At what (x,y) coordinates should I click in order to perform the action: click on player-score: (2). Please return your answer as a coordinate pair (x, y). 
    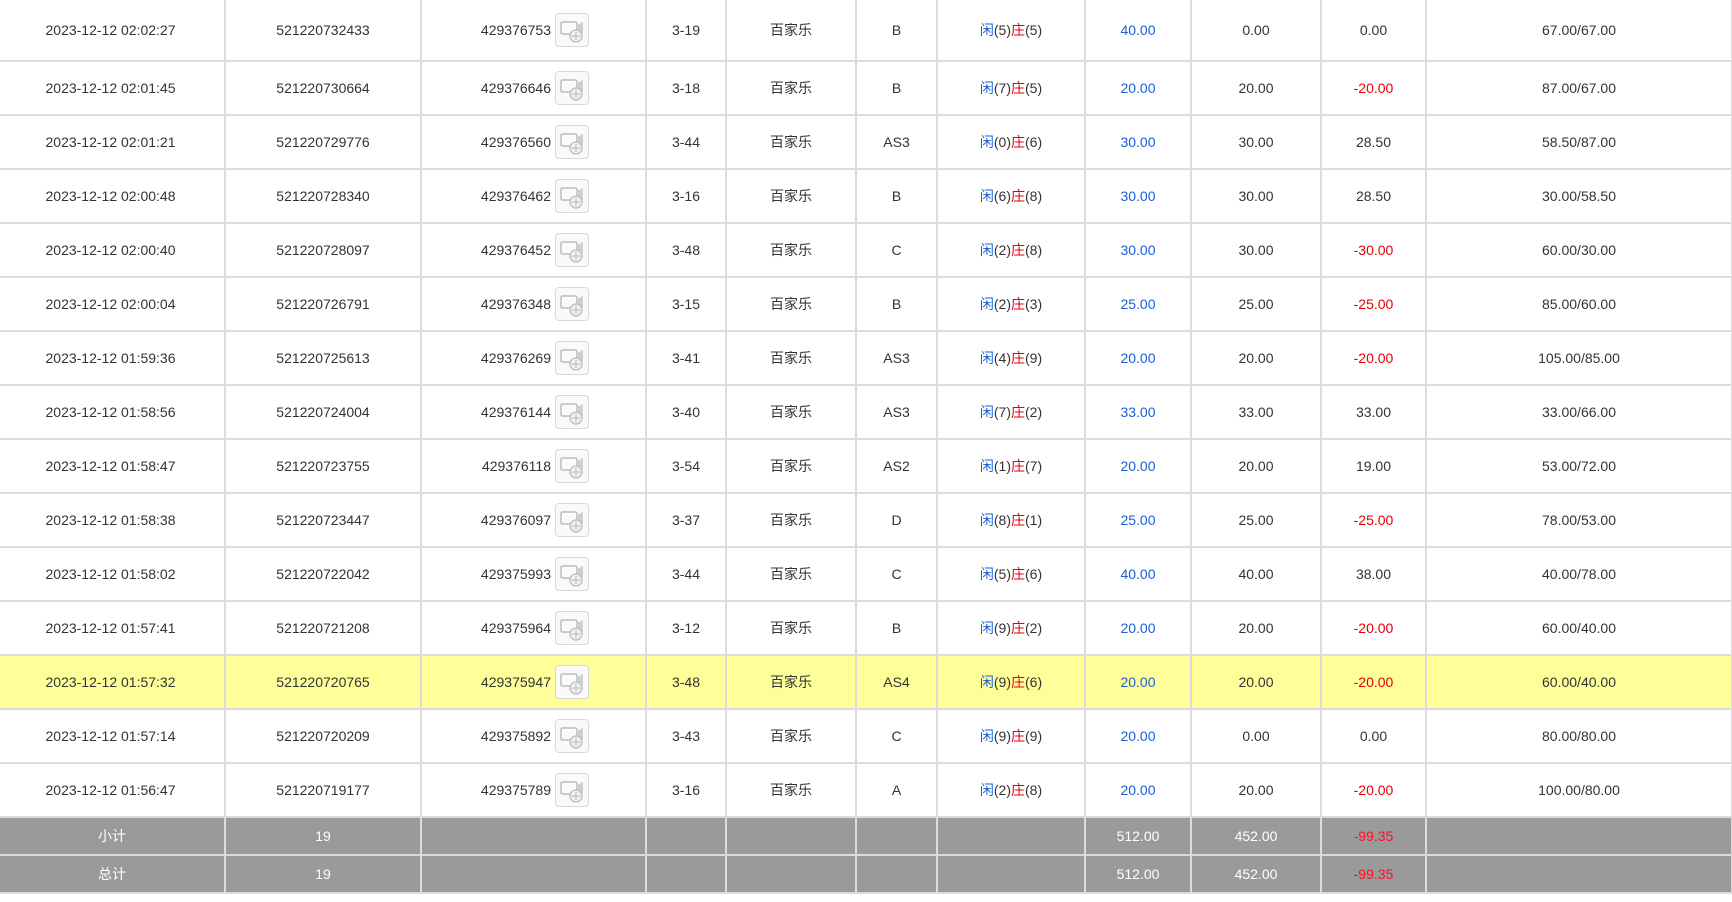
    Looking at the image, I should click on (1002, 790).